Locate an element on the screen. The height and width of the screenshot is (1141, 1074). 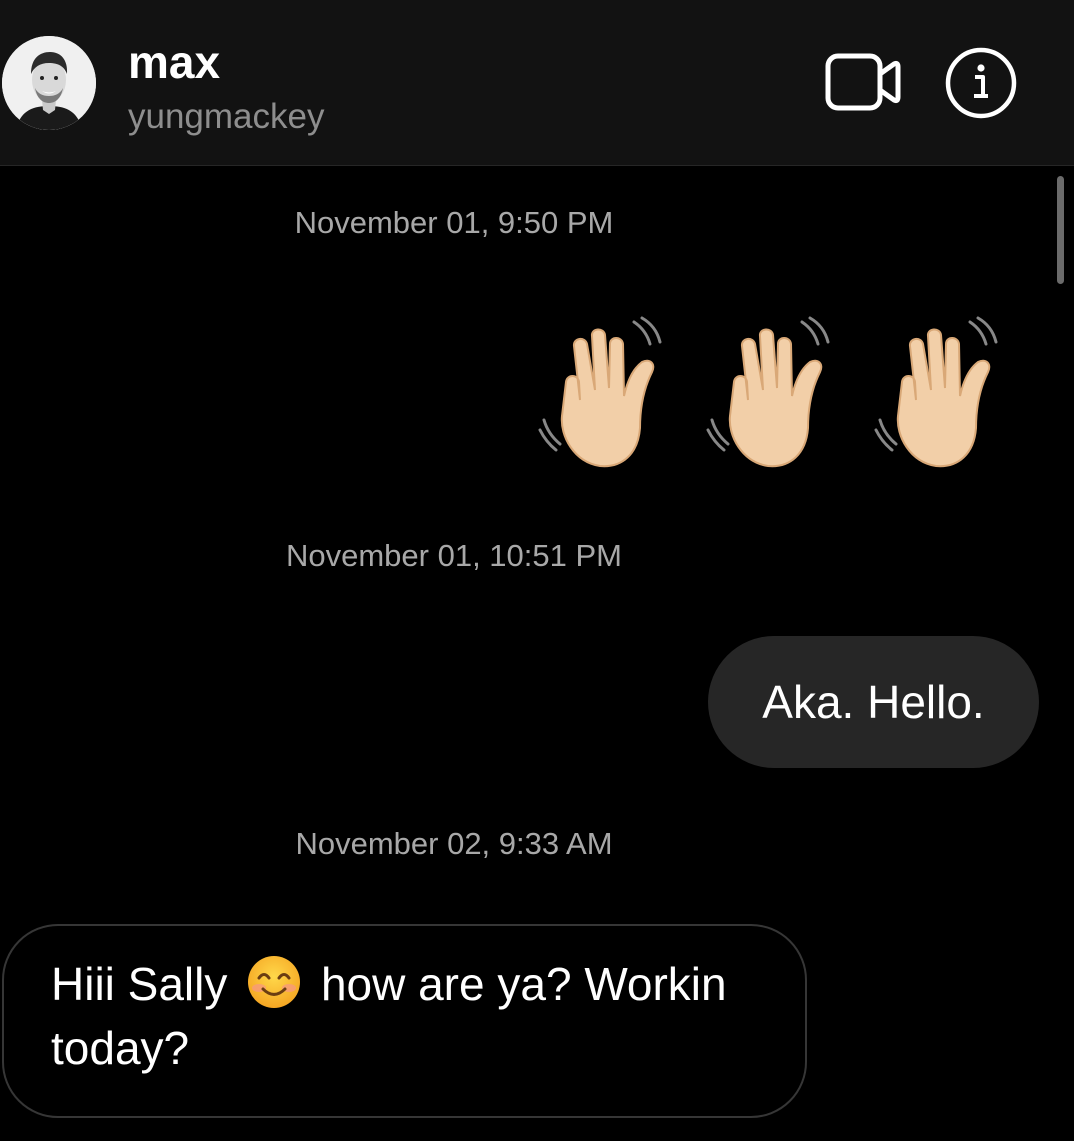
received-message-bubble: Hiii Sally how are ya? Workin today? is located at coordinates (404, 1021).